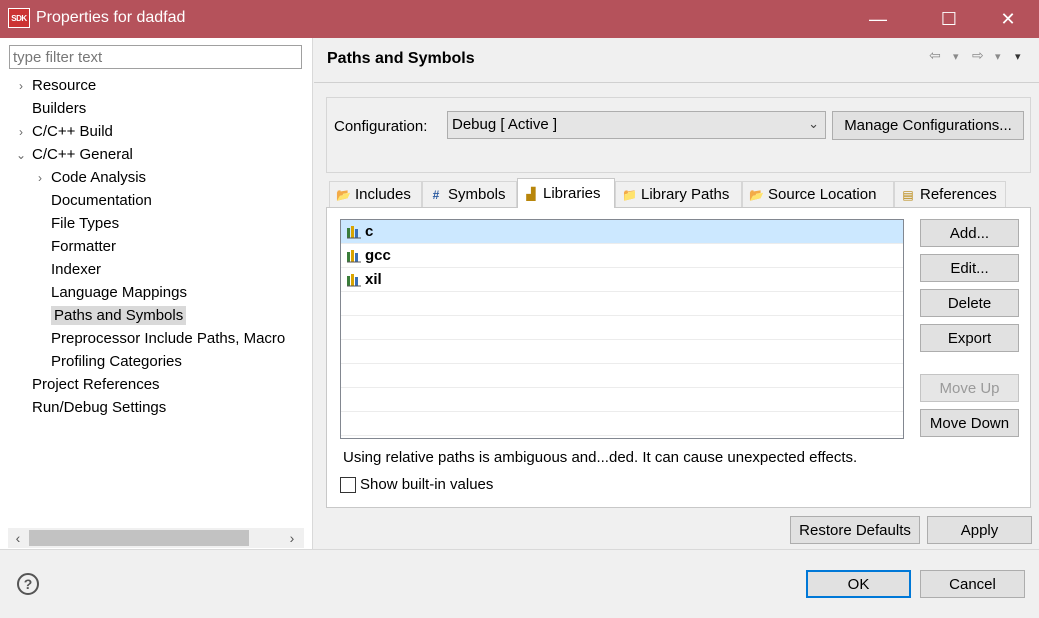 This screenshot has width=1039, height=618. I want to click on tree-item-formatter: Formatter, so click(161, 246).